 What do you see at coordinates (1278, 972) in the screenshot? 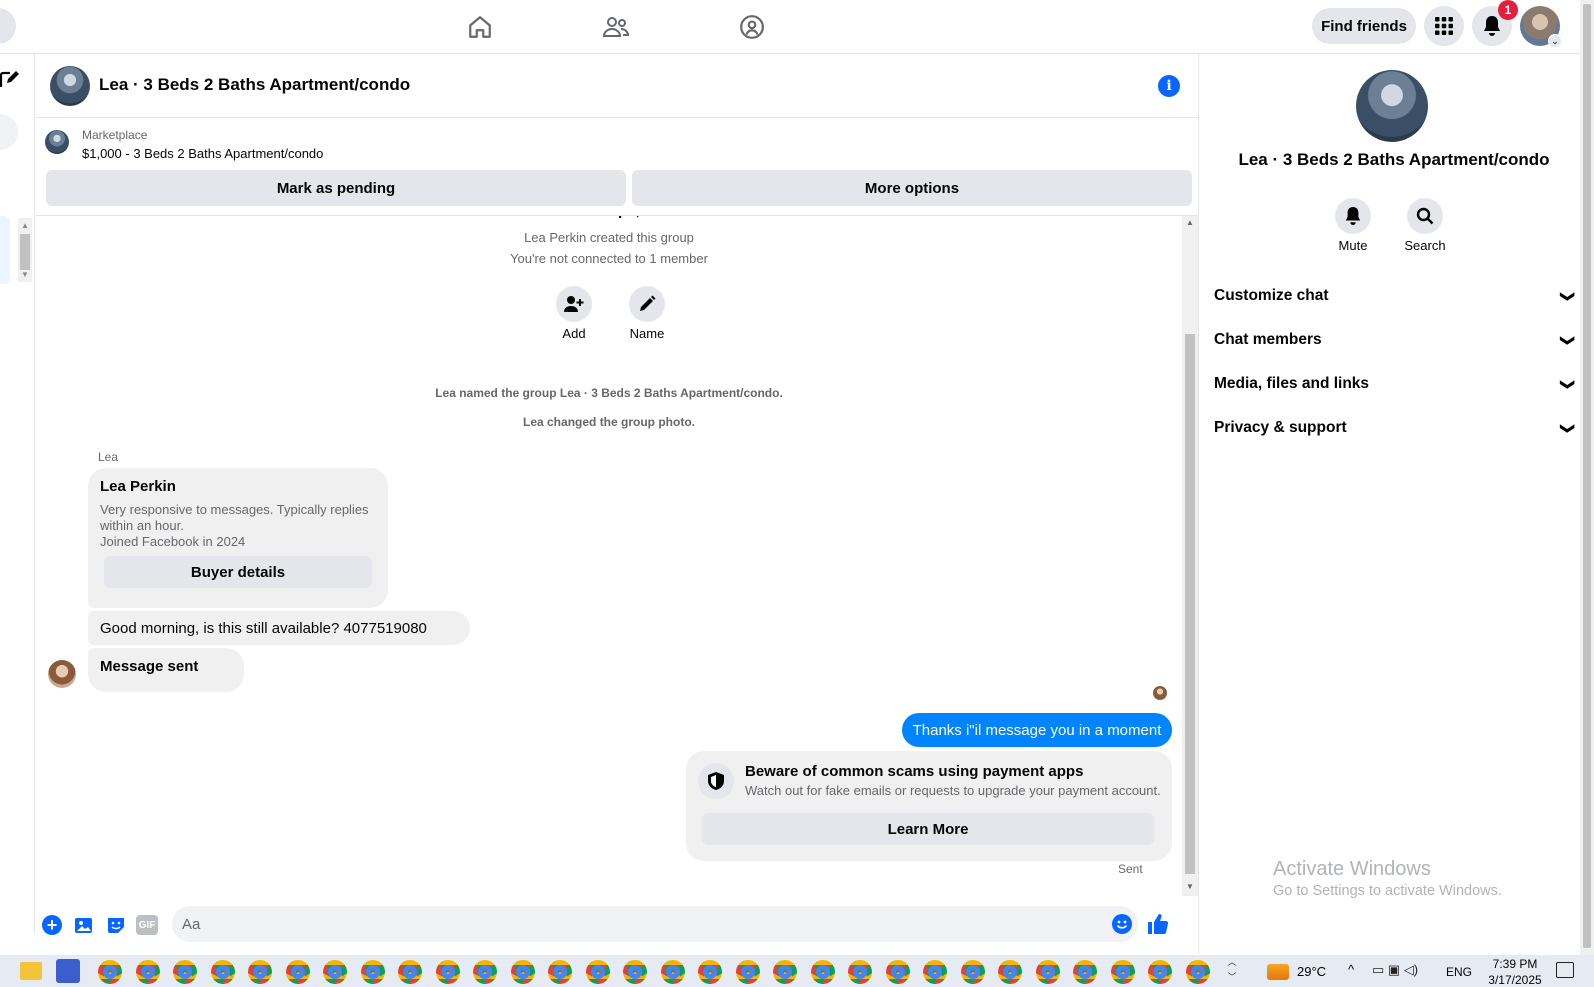
I see `weather-icon` at bounding box center [1278, 972].